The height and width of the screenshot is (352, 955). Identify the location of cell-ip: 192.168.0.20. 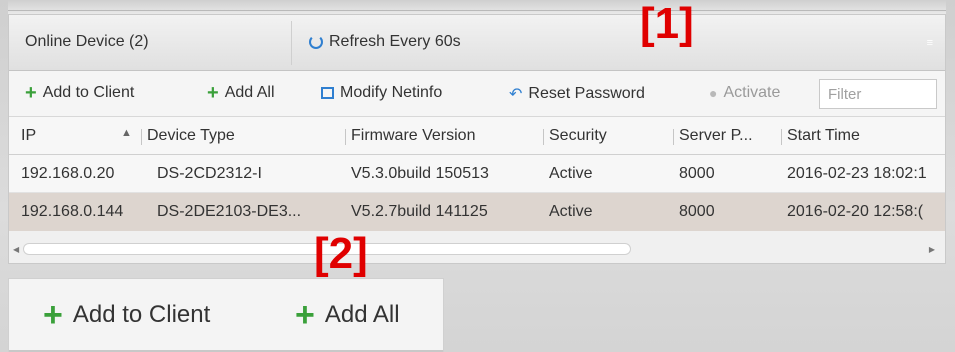
(68, 173).